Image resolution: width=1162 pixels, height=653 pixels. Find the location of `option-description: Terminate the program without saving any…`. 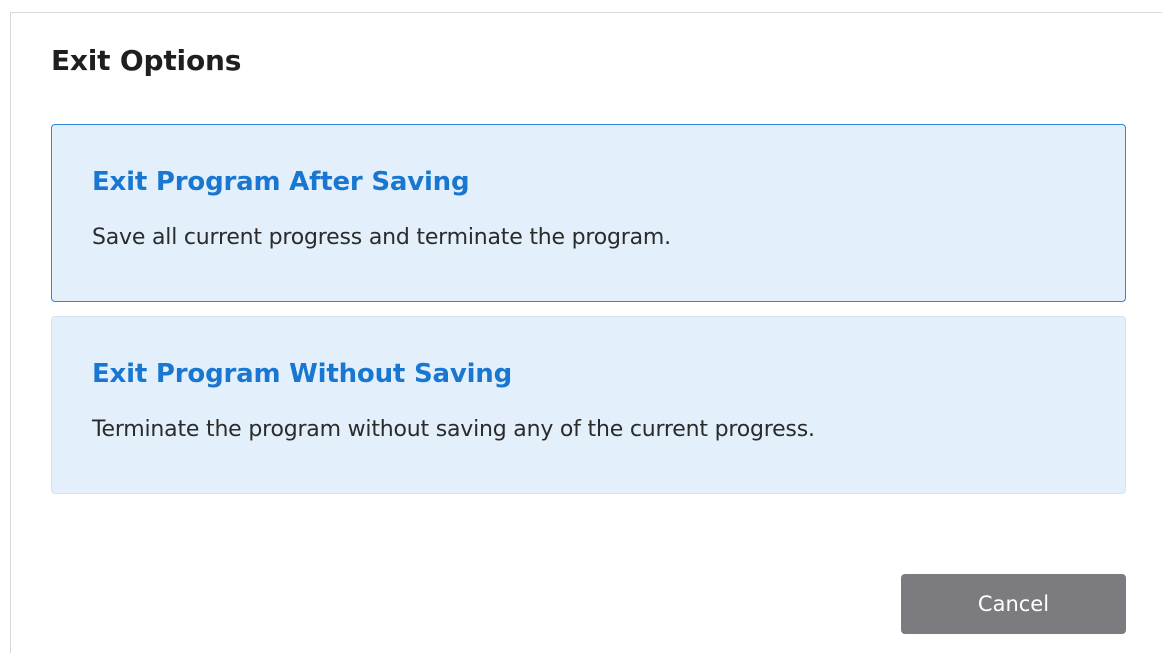

option-description: Terminate the program without saving any… is located at coordinates (453, 429).